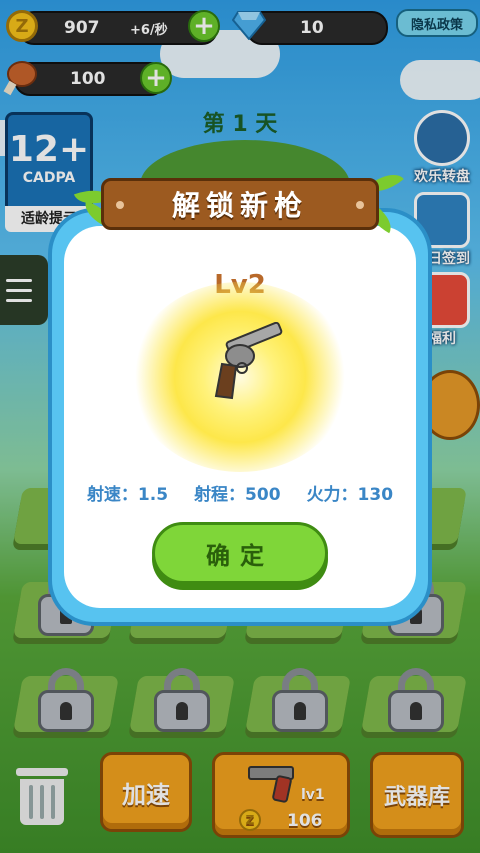  I want to click on revolver-icon, so click(248, 362).